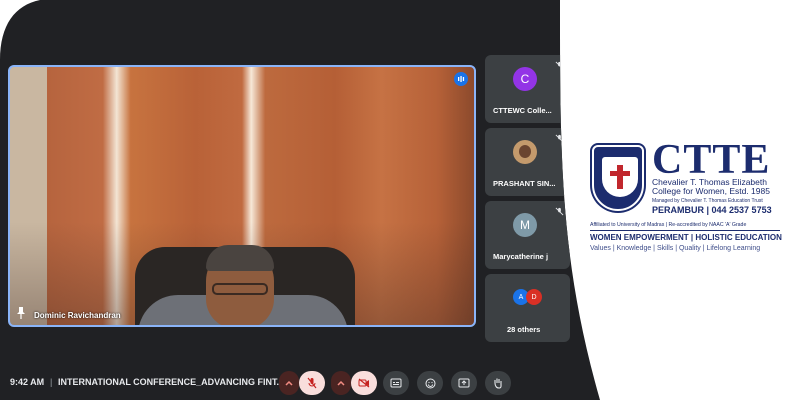 The image size is (800, 400). Describe the element at coordinates (22, 313) in the screenshot. I see `pin-icon` at that location.